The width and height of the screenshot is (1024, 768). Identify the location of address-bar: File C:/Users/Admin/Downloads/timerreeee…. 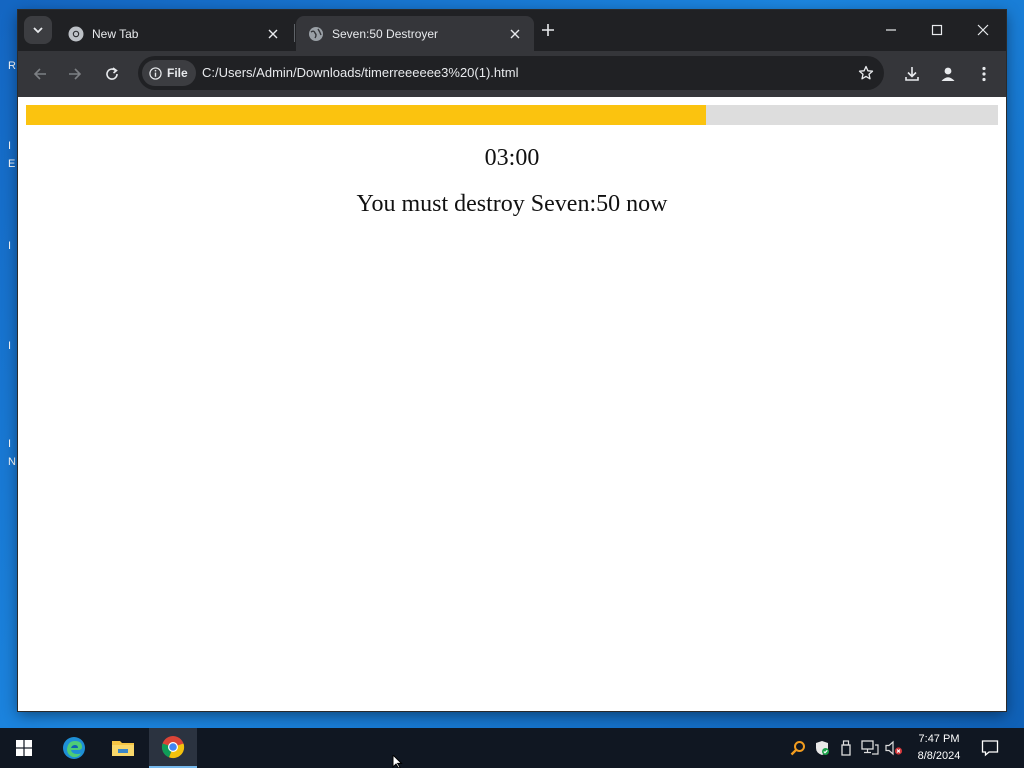
(511, 73).